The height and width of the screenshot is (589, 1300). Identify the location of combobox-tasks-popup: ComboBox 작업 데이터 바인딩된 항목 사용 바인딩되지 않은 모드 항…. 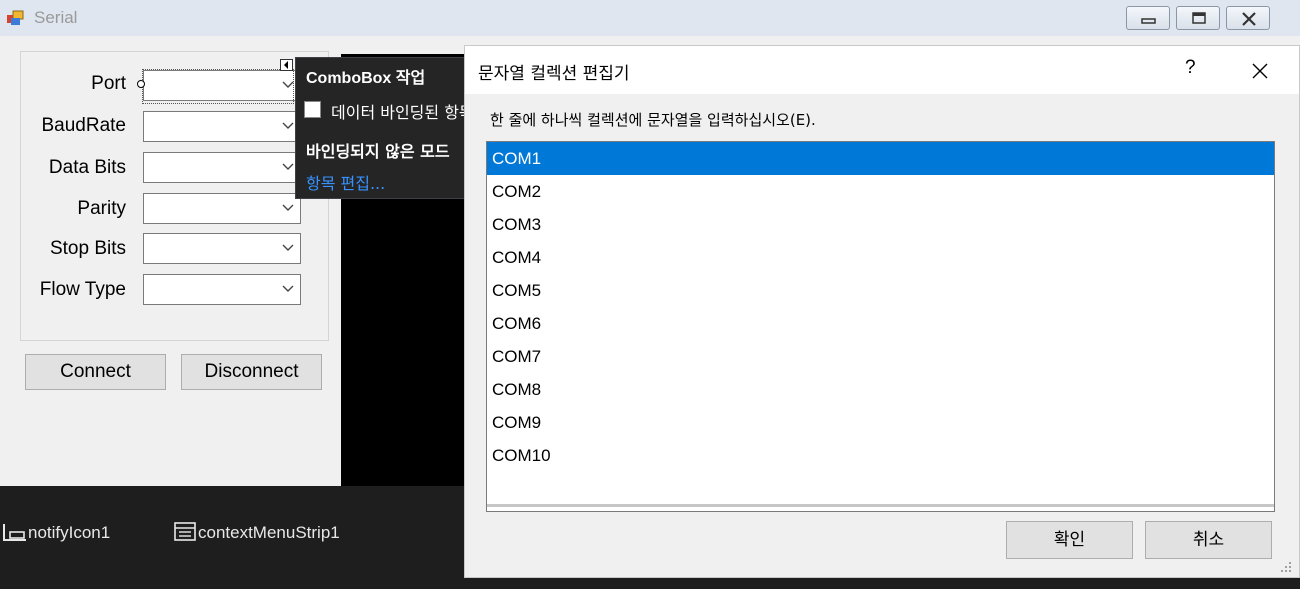
(381, 128).